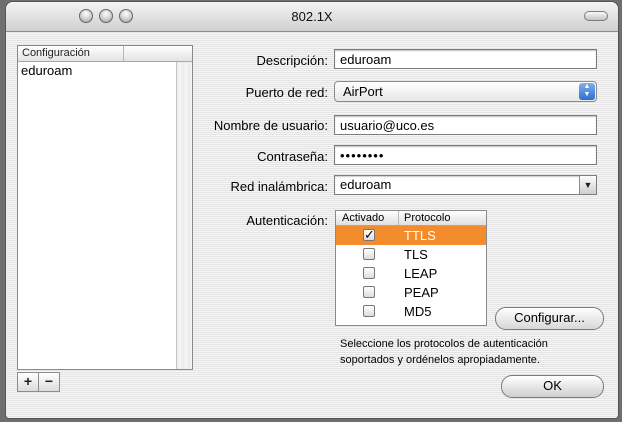 The width and height of the screenshot is (622, 422). Describe the element at coordinates (421, 273) in the screenshot. I see `protocol-name: LEAP` at that location.